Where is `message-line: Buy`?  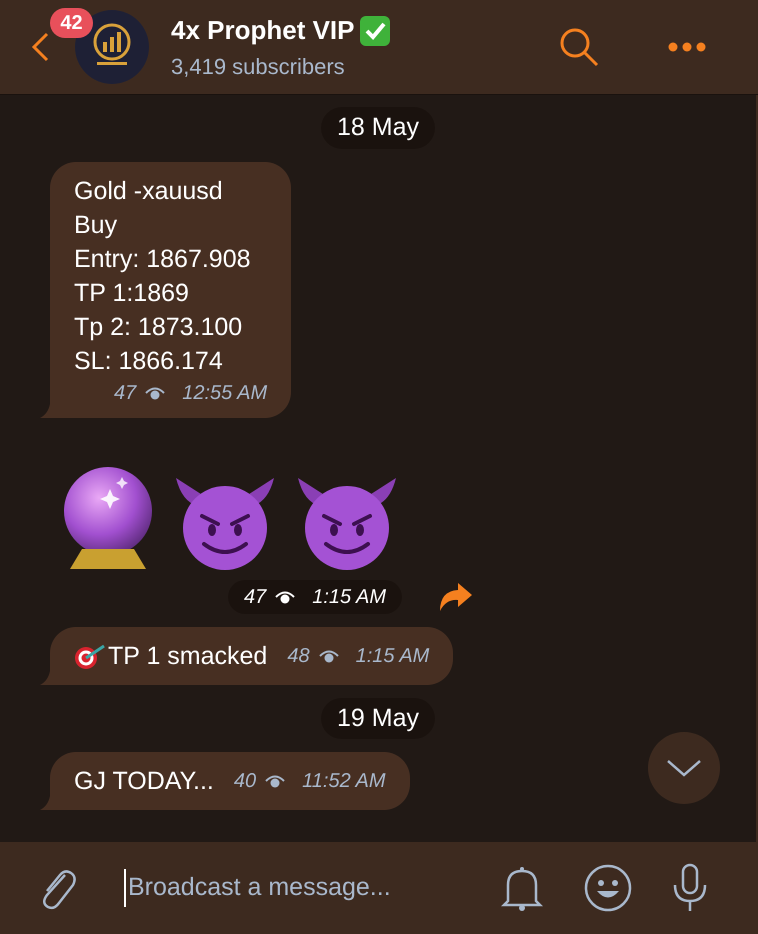 message-line: Buy is located at coordinates (96, 225).